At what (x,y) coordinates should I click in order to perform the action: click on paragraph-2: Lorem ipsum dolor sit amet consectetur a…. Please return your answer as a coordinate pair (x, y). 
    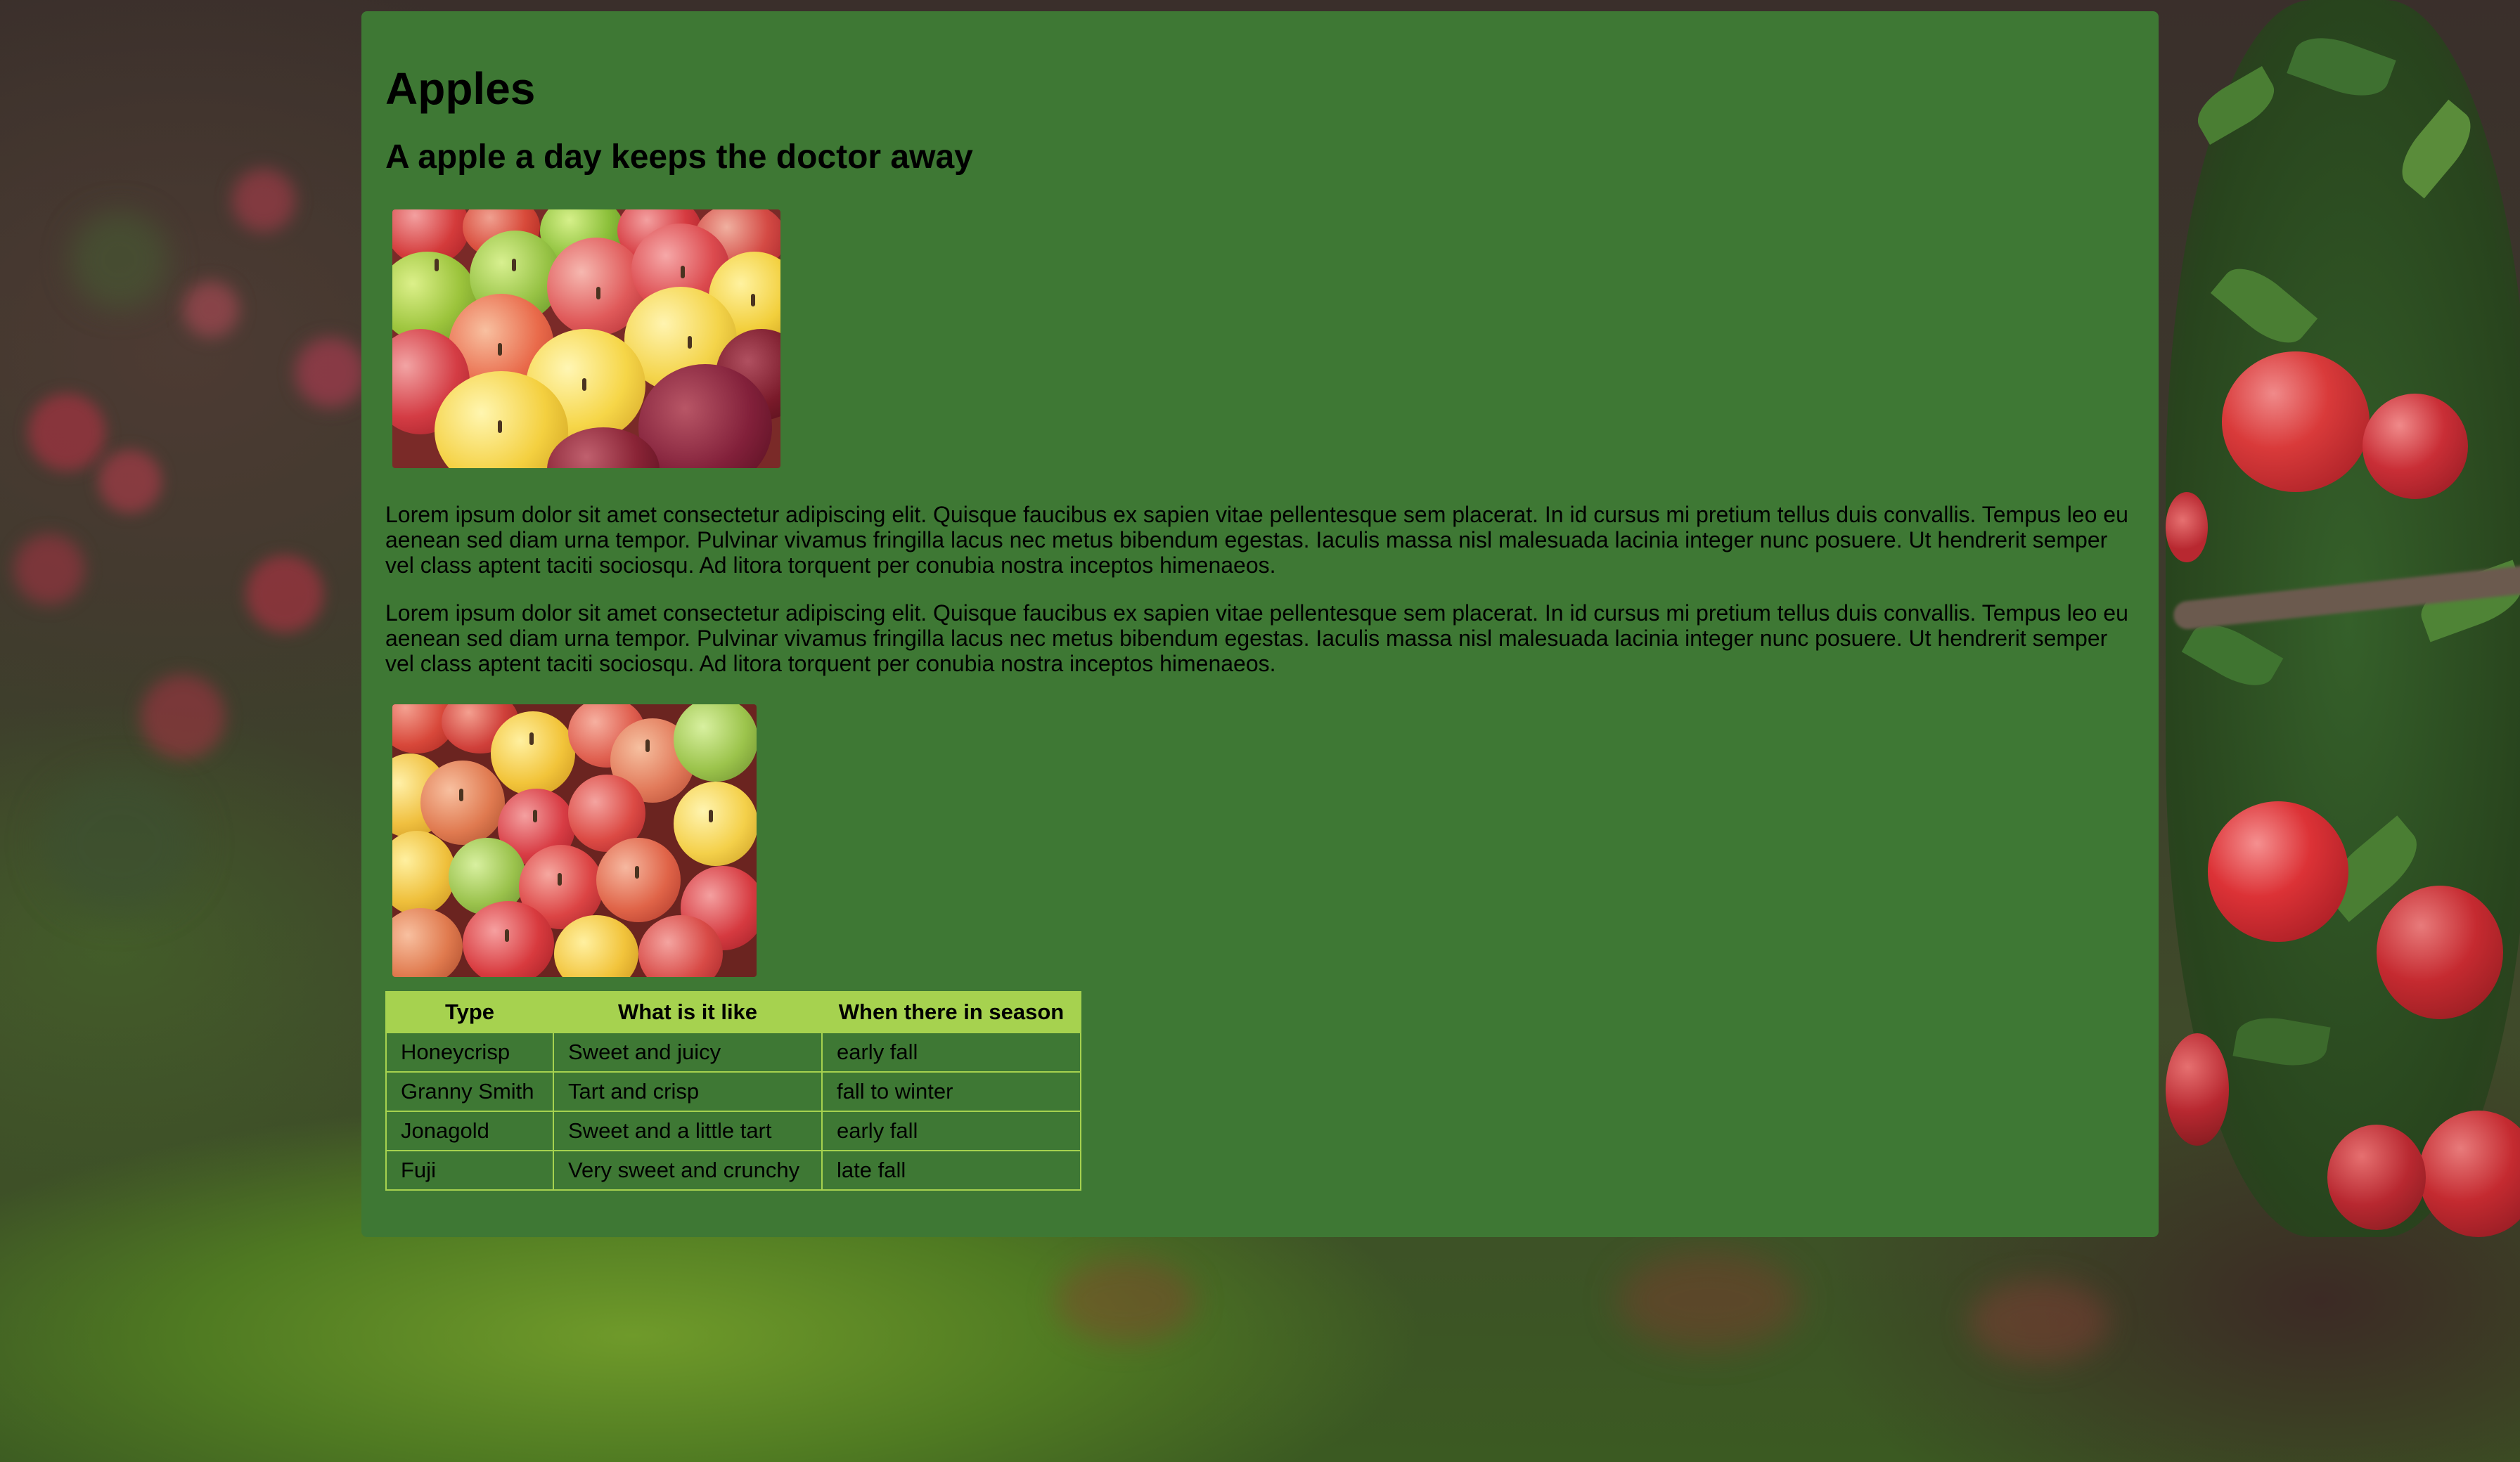
    Looking at the image, I should click on (1256, 638).